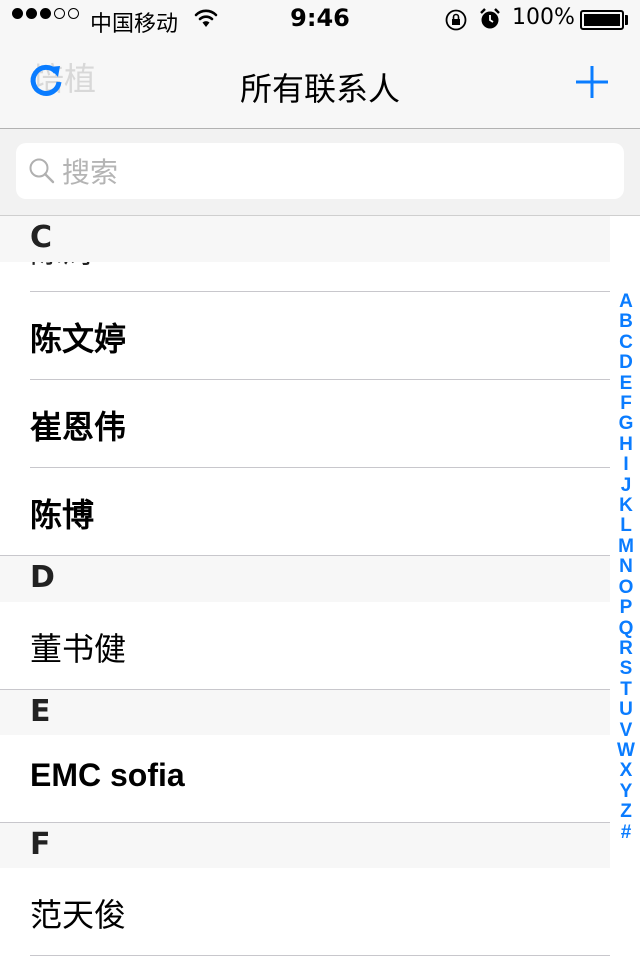 The height and width of the screenshot is (960, 640). Describe the element at coordinates (626, 791) in the screenshot. I see `index-letter: Y` at that location.